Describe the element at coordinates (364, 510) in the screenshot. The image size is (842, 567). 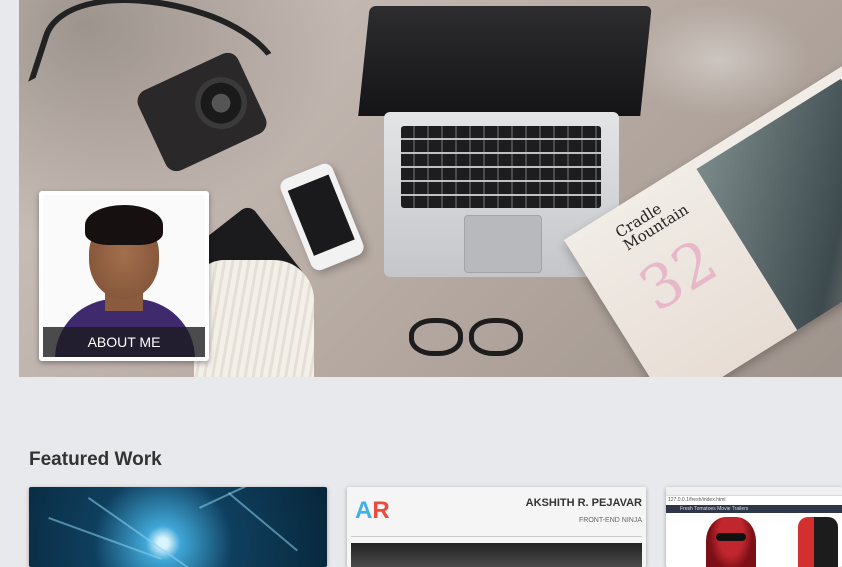
I see `logo-letter-a: A` at that location.